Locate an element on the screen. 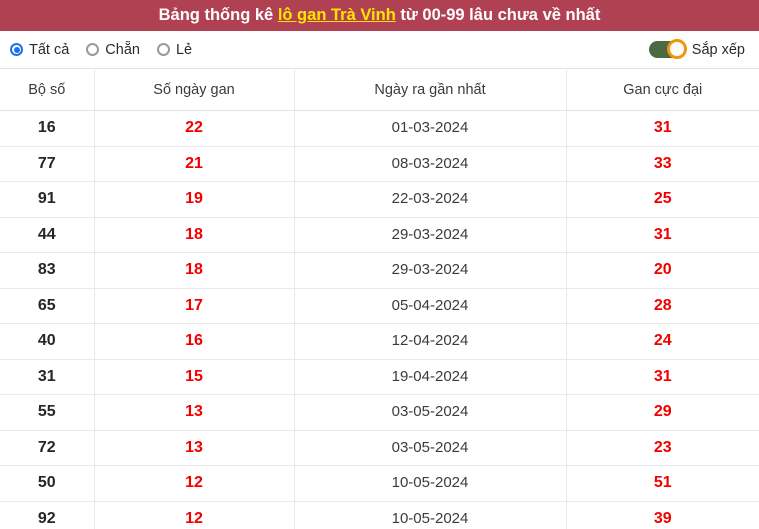  radio-label-le: Lẻ is located at coordinates (184, 49).